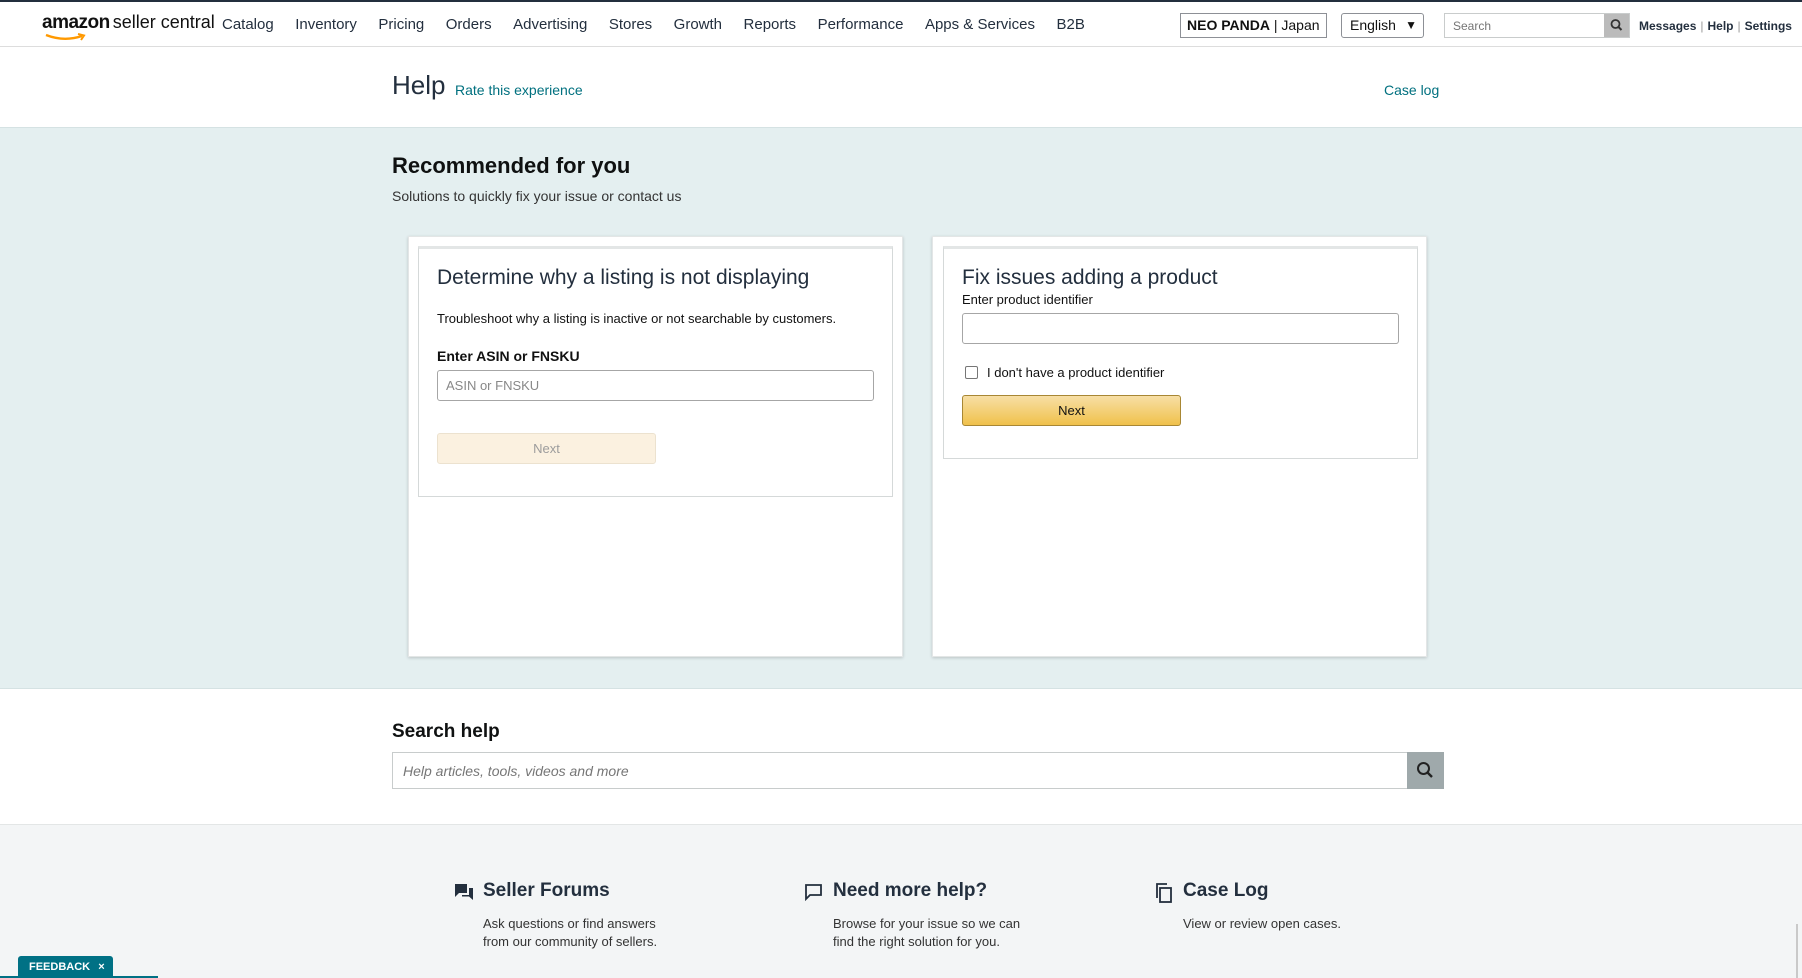  What do you see at coordinates (446, 731) in the screenshot?
I see `search-help-title: Search help` at bounding box center [446, 731].